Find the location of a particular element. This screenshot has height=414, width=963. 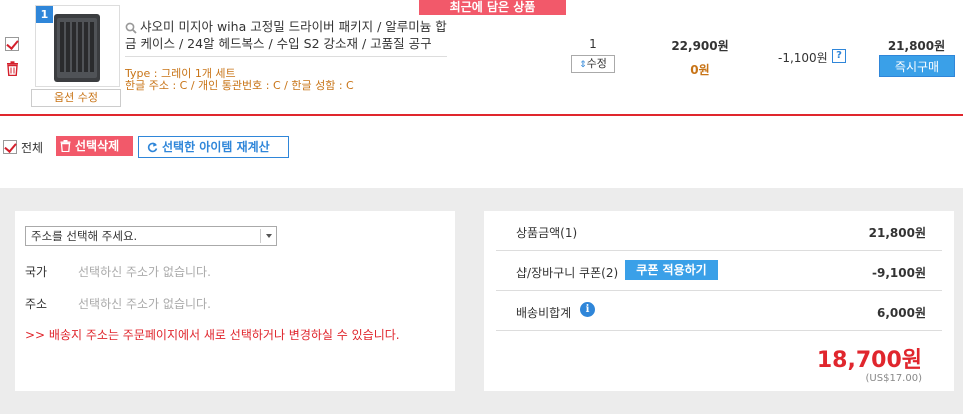

address-notice: >> 배송지 주소는 주문페이지에서 새로 선택하거나 변경하실 수 있습니다. is located at coordinates (212, 335).